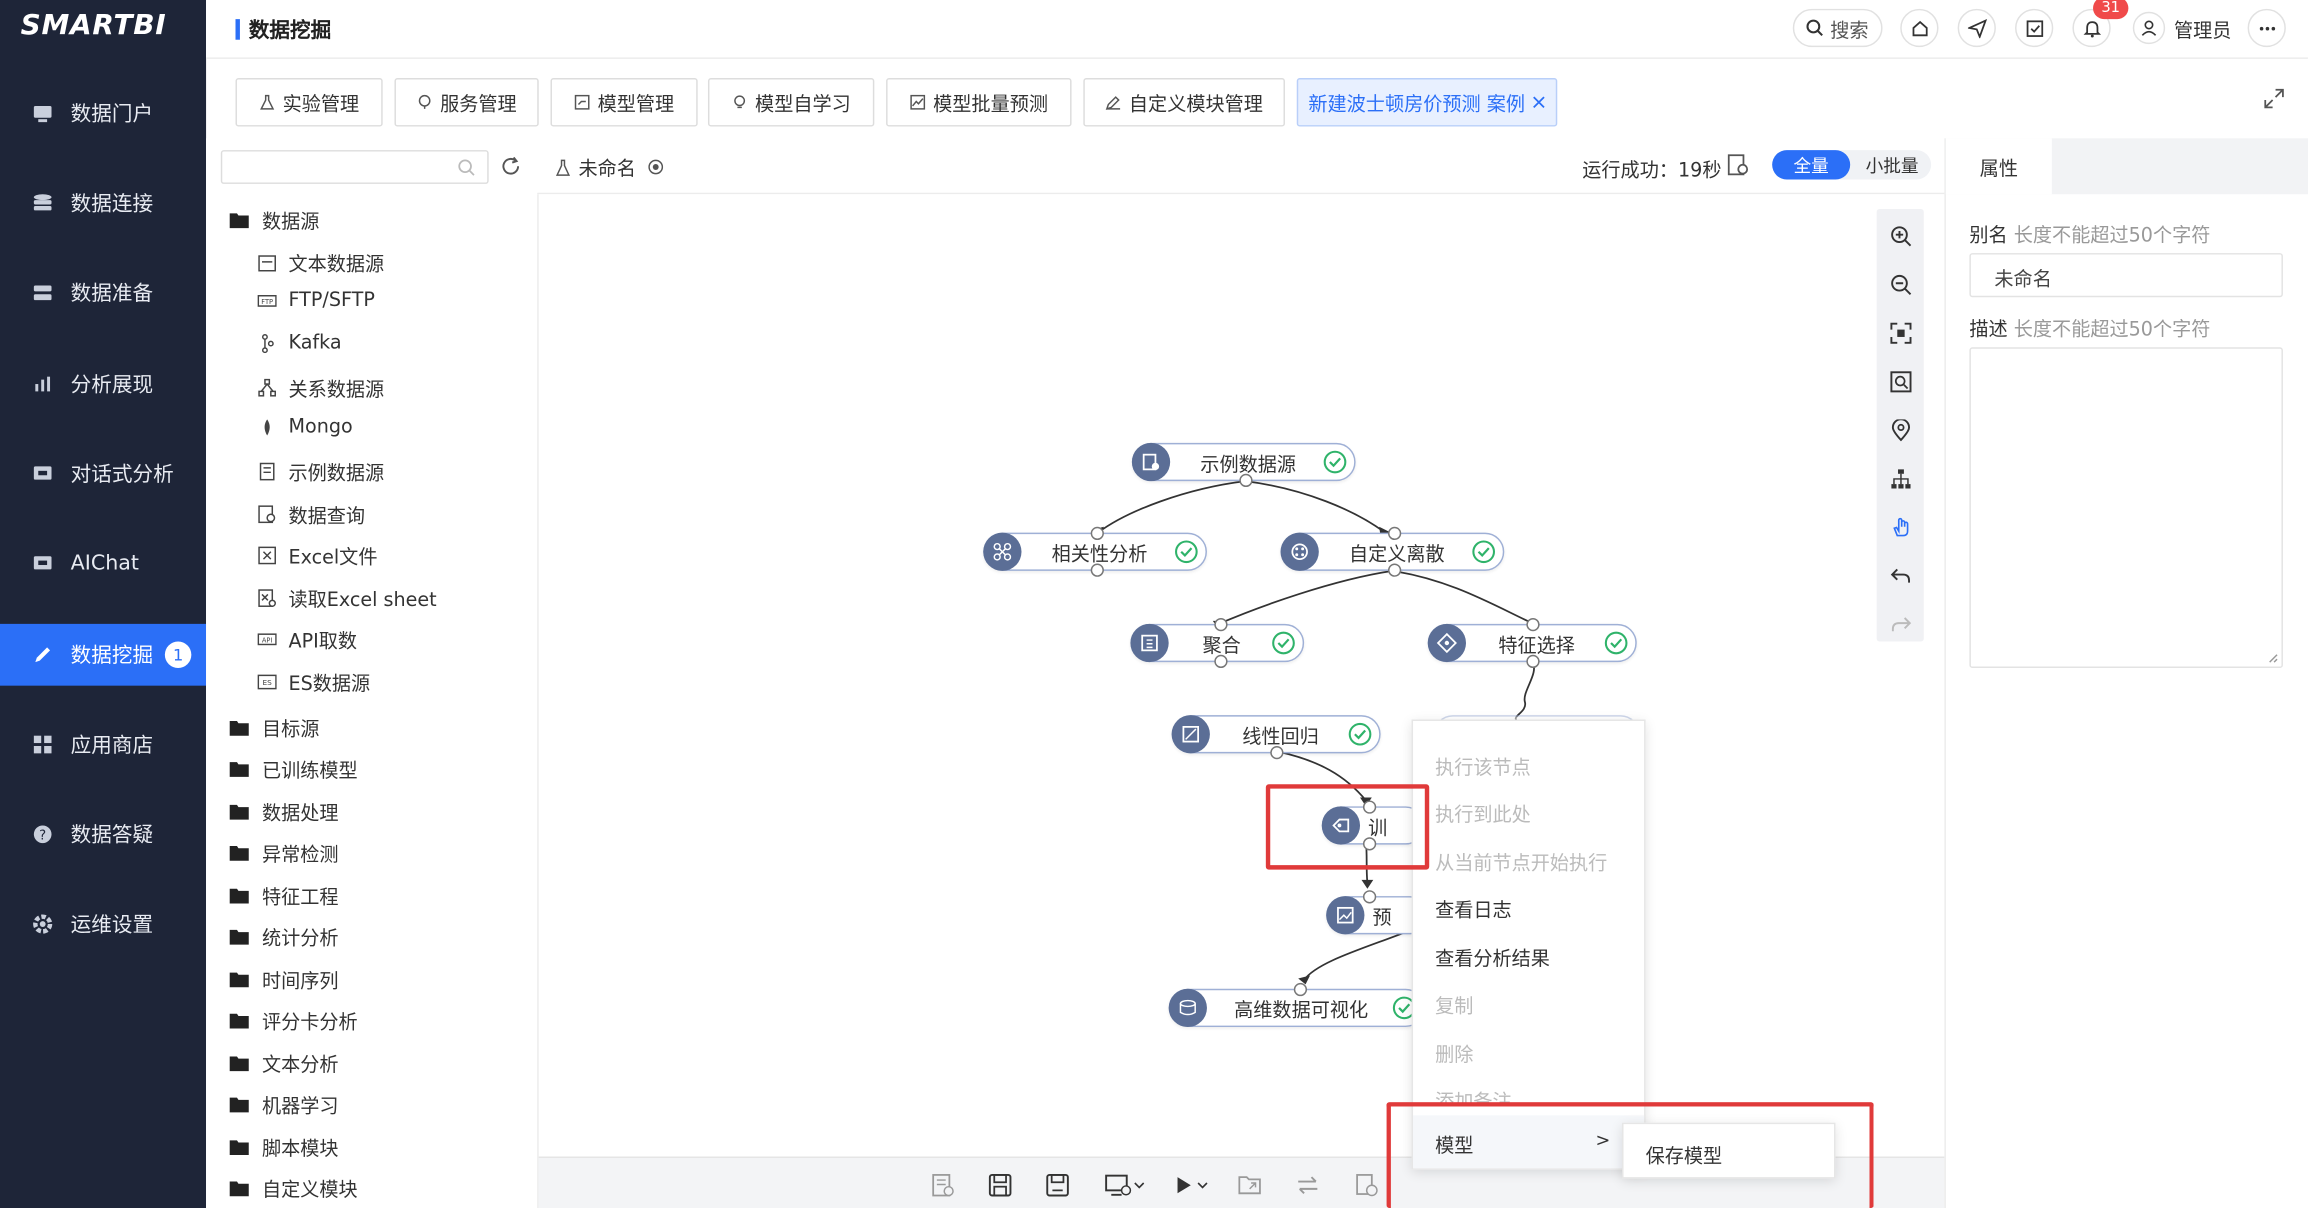 The width and height of the screenshot is (2308, 1208). What do you see at coordinates (791, 102) in the screenshot?
I see `tab-model-selflearn: 模型自学习` at bounding box center [791, 102].